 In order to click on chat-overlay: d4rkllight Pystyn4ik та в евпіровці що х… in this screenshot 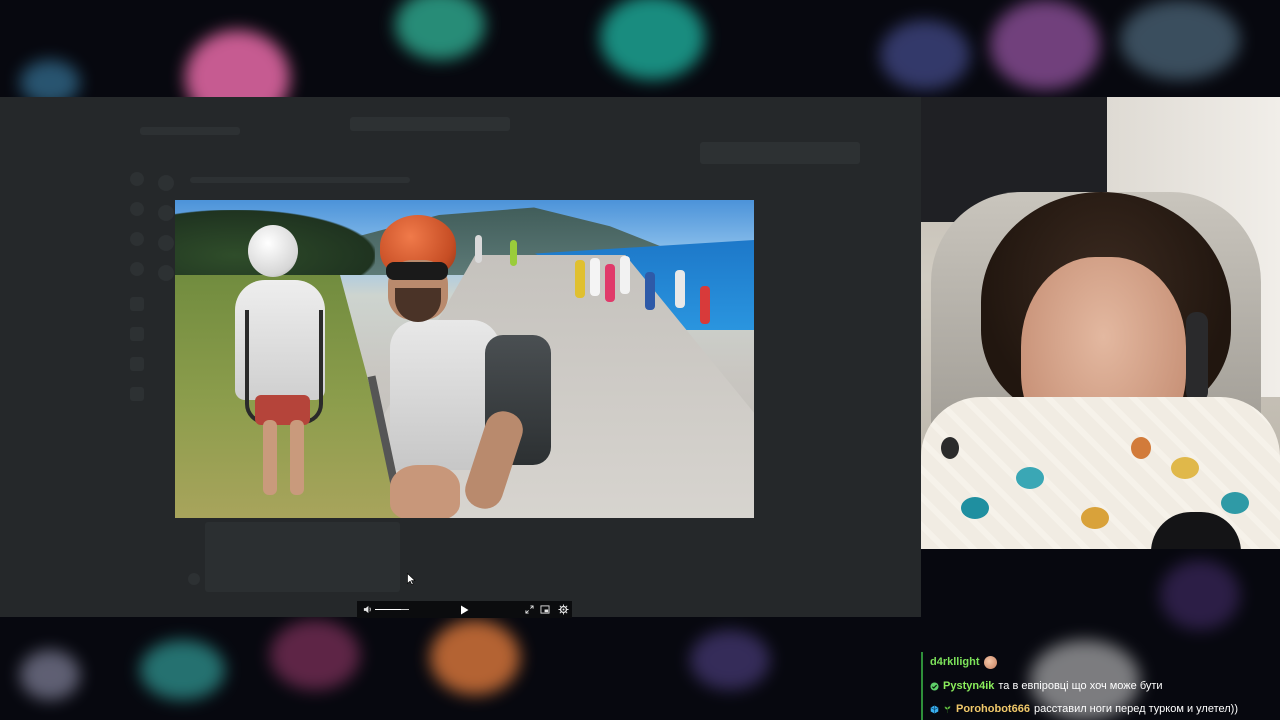, I will do `click(1100, 686)`.